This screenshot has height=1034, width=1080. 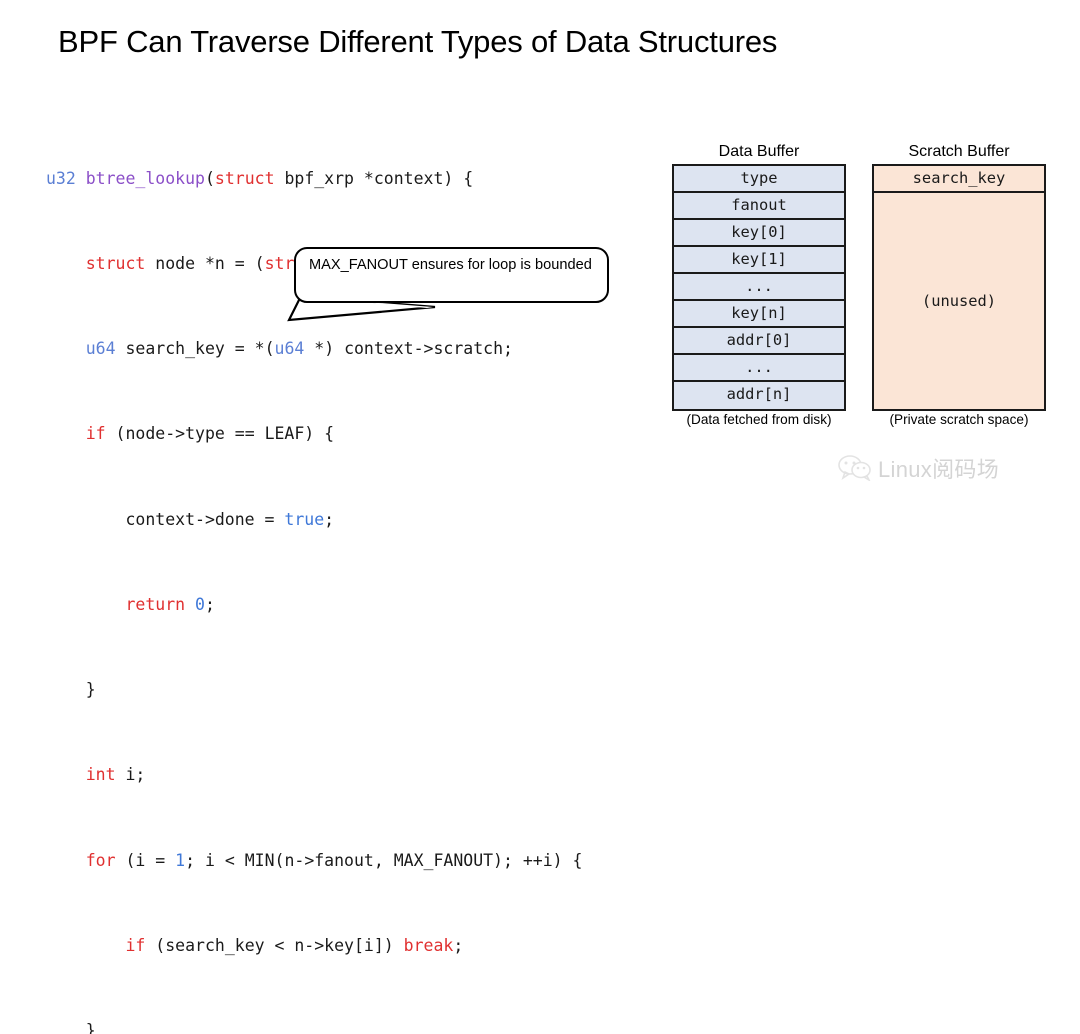 What do you see at coordinates (190, 519) in the screenshot?
I see `code-line: context->done = true;` at bounding box center [190, 519].